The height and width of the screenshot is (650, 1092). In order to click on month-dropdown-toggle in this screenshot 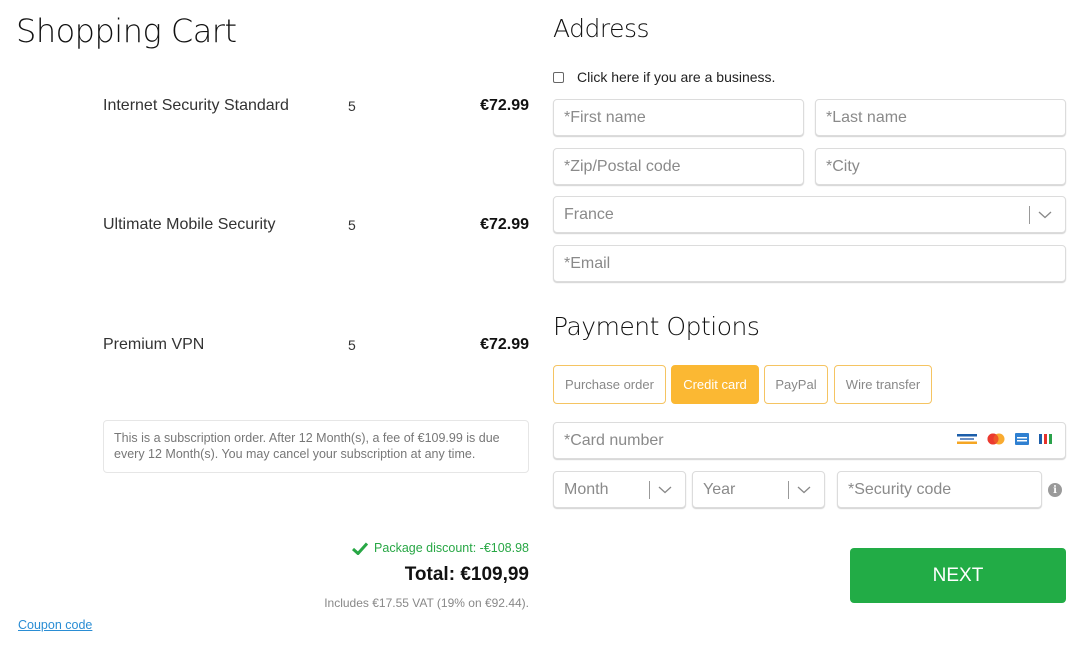, I will do `click(667, 490)`.